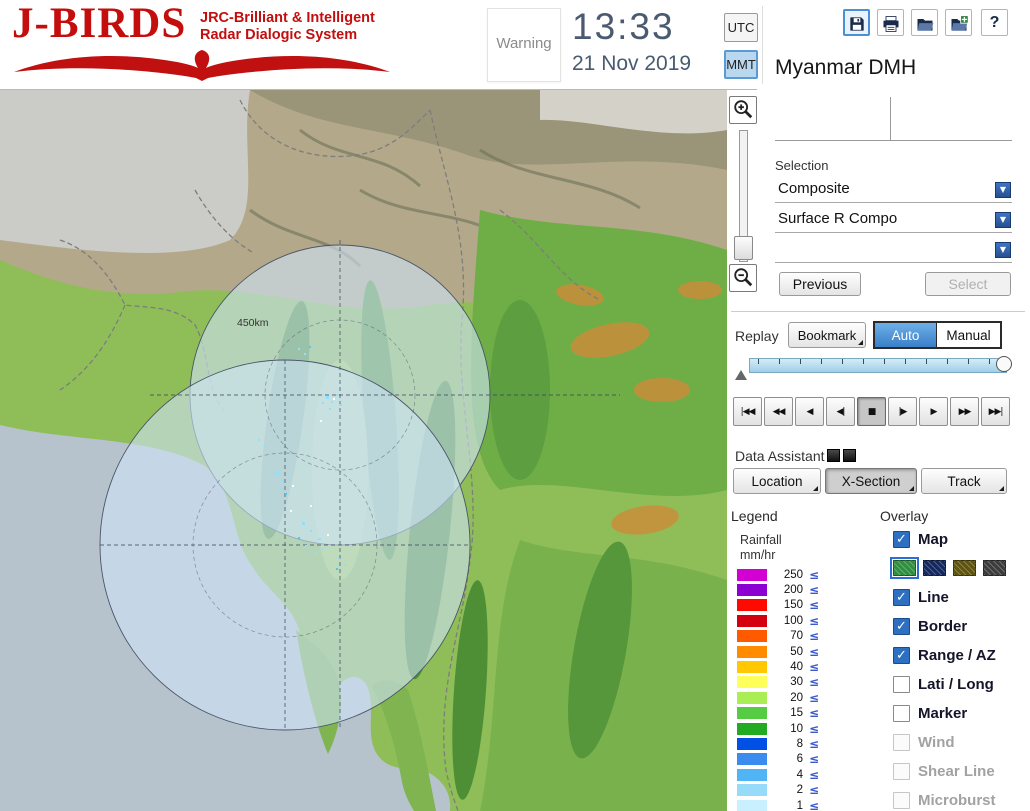 The image size is (1030, 811). I want to click on playback-controls: |◀◀ ◀◀ ◀ ◀| ■ |▶ ▶ ▶▶ ▶▶|, so click(871, 411).